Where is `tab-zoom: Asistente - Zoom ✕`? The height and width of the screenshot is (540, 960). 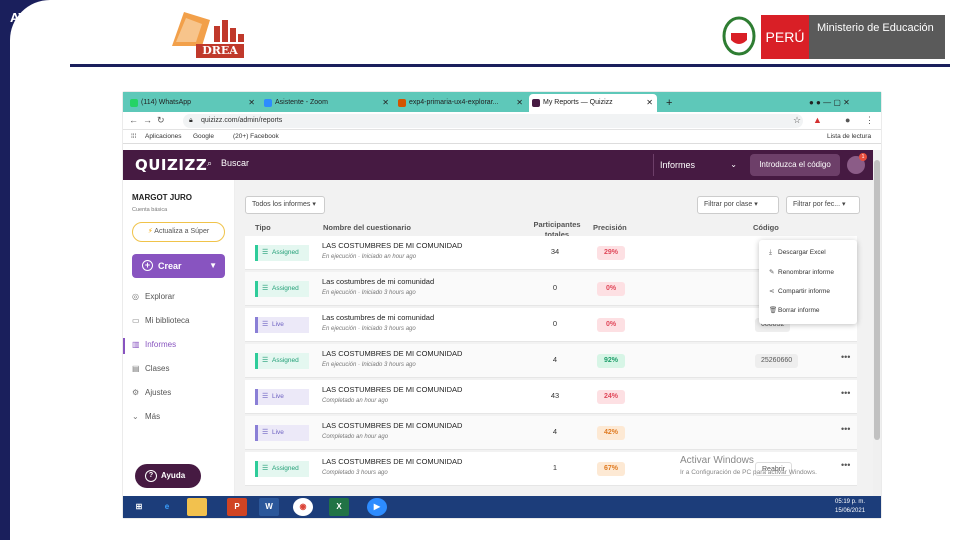 tab-zoom: Asistente - Zoom ✕ is located at coordinates (327, 103).